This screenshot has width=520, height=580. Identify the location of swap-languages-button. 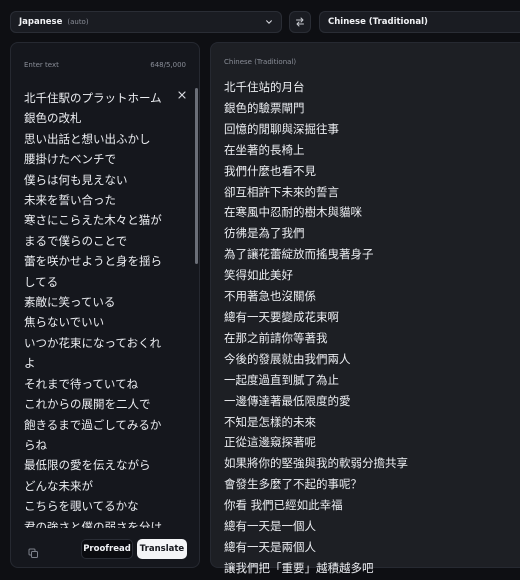
(300, 22).